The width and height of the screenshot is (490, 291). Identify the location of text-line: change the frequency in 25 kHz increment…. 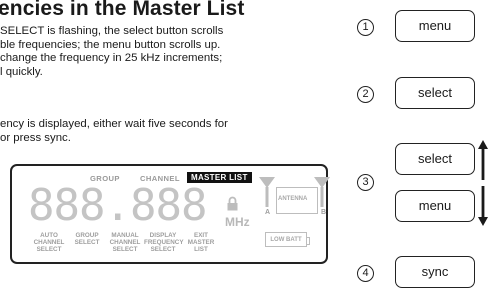
(111, 58).